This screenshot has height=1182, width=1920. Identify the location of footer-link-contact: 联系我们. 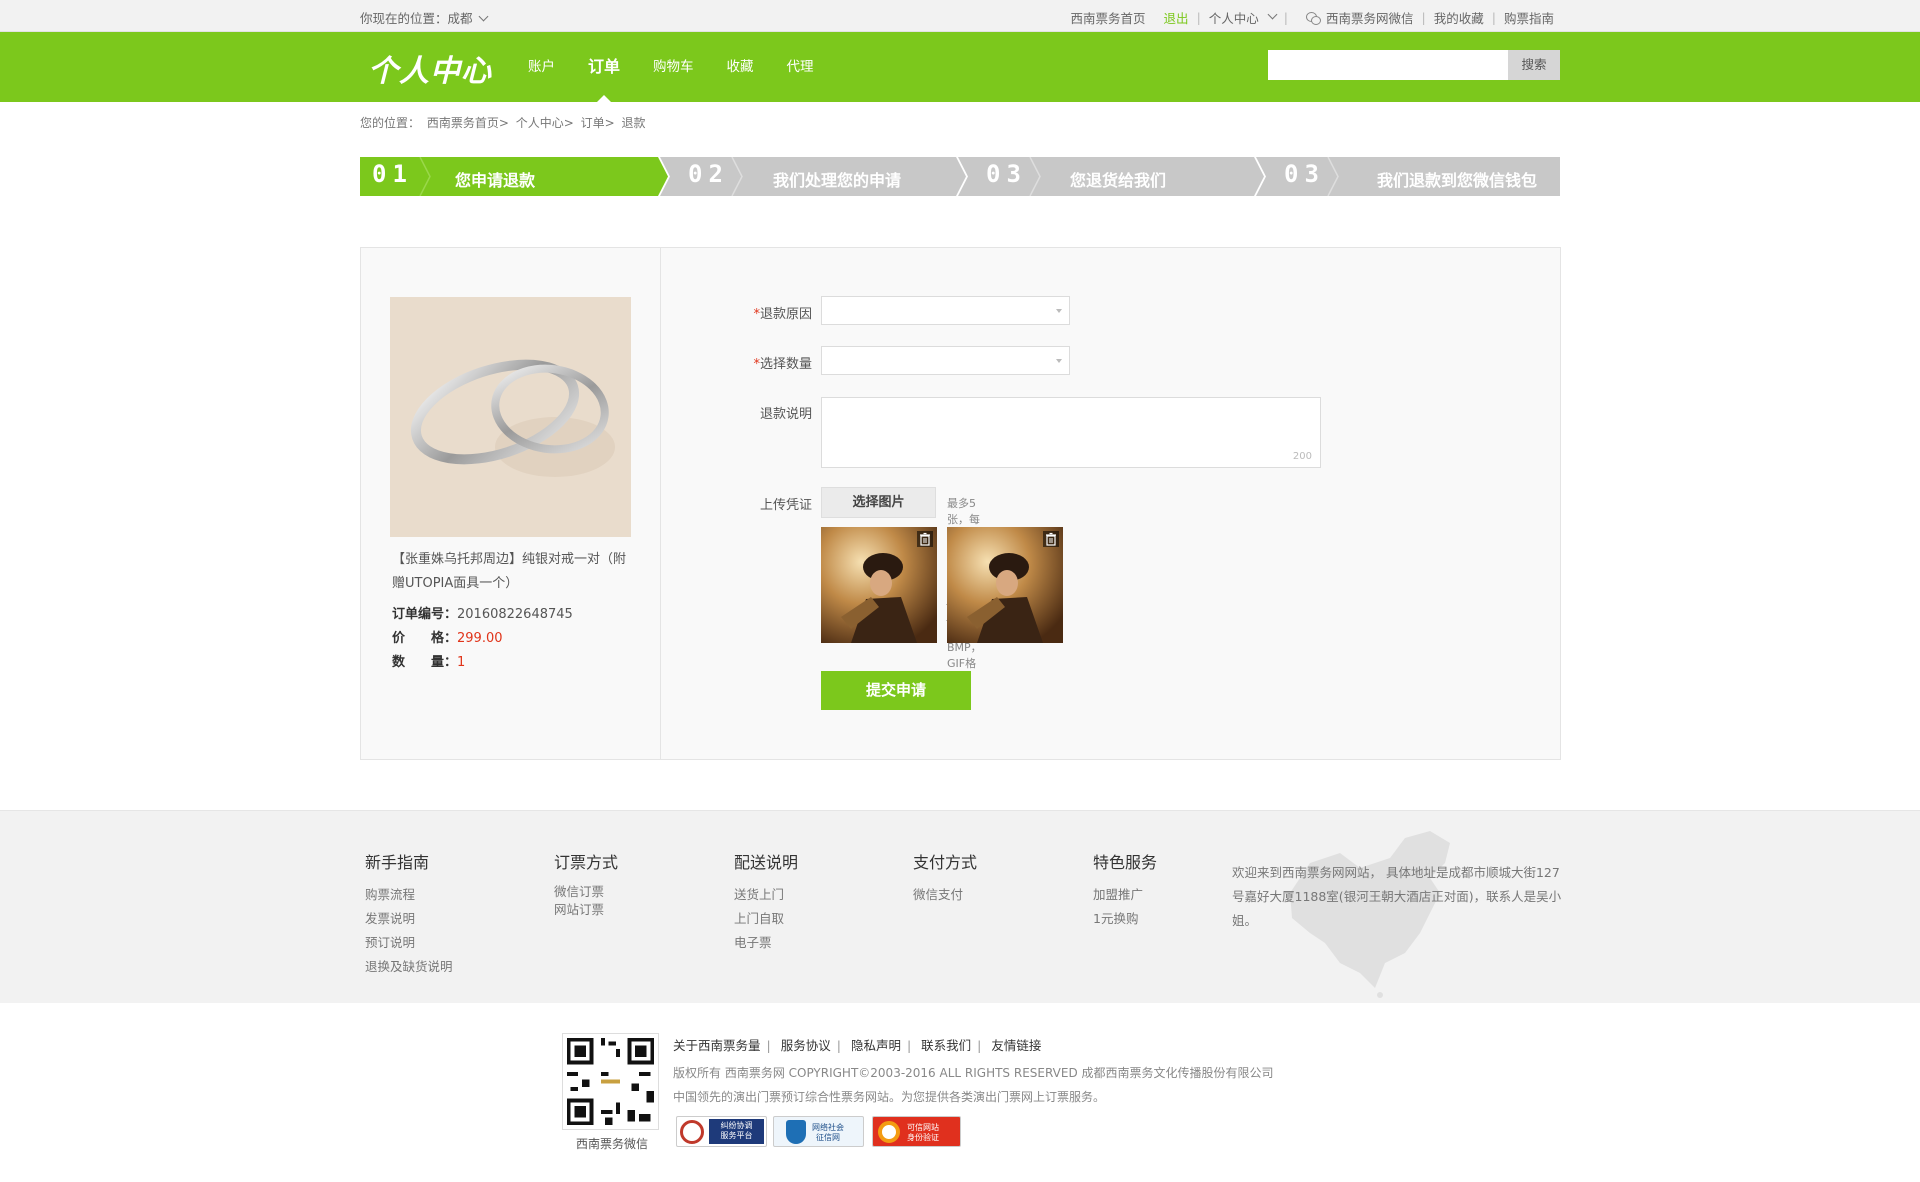
(946, 1045).